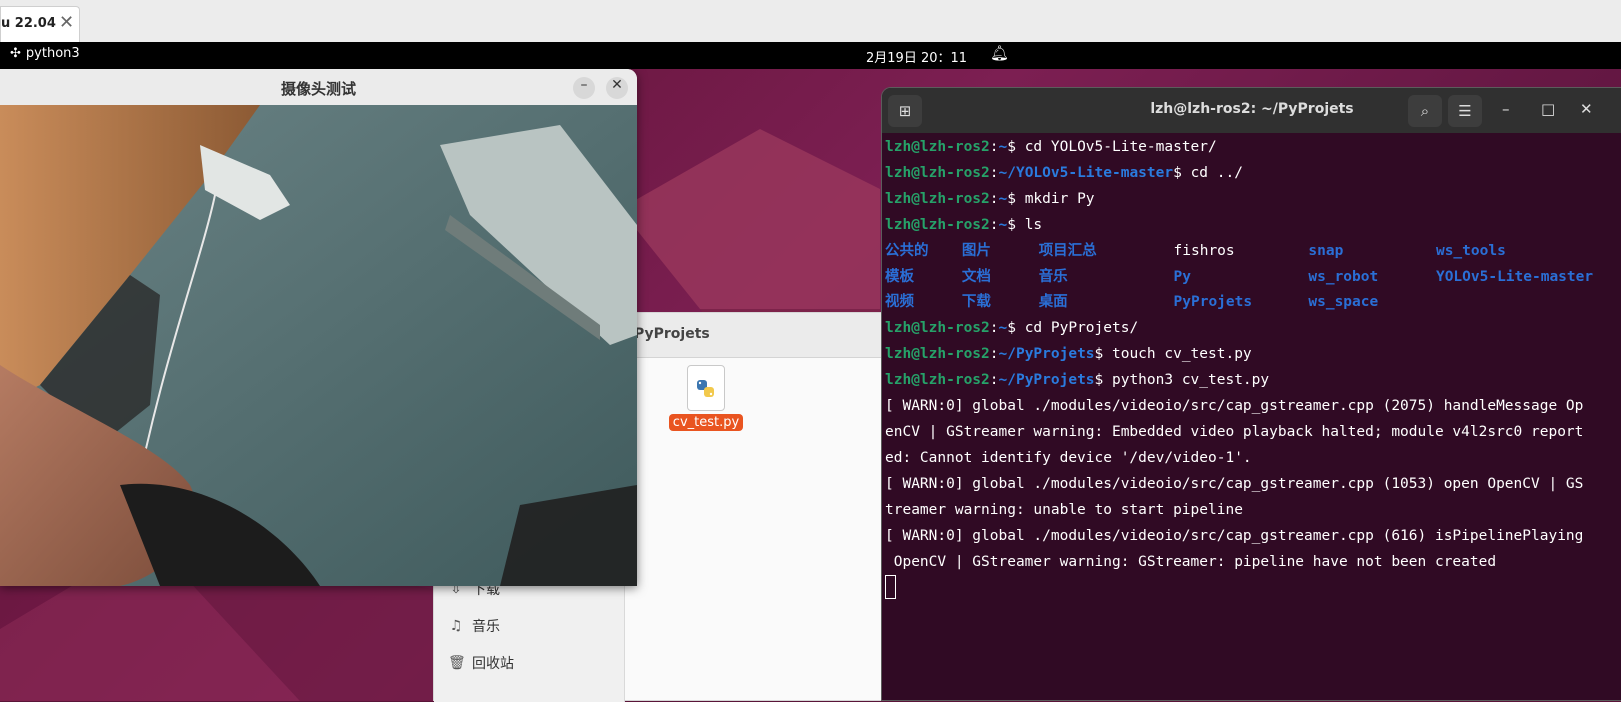 The width and height of the screenshot is (1621, 702). I want to click on ls-directory: 桌面, so click(1053, 302).